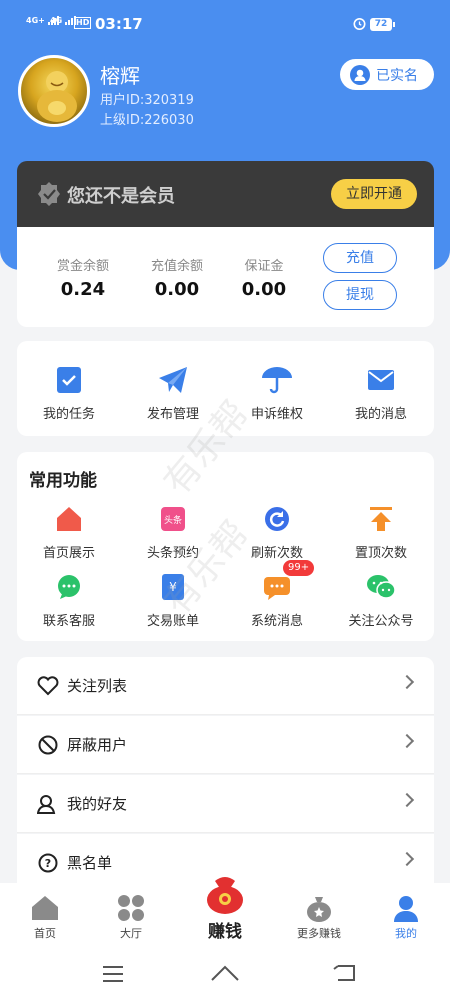 Image resolution: width=450 pixels, height=1000 pixels. What do you see at coordinates (82, 266) in the screenshot?
I see `bounty-balance-label: 赏金余额` at bounding box center [82, 266].